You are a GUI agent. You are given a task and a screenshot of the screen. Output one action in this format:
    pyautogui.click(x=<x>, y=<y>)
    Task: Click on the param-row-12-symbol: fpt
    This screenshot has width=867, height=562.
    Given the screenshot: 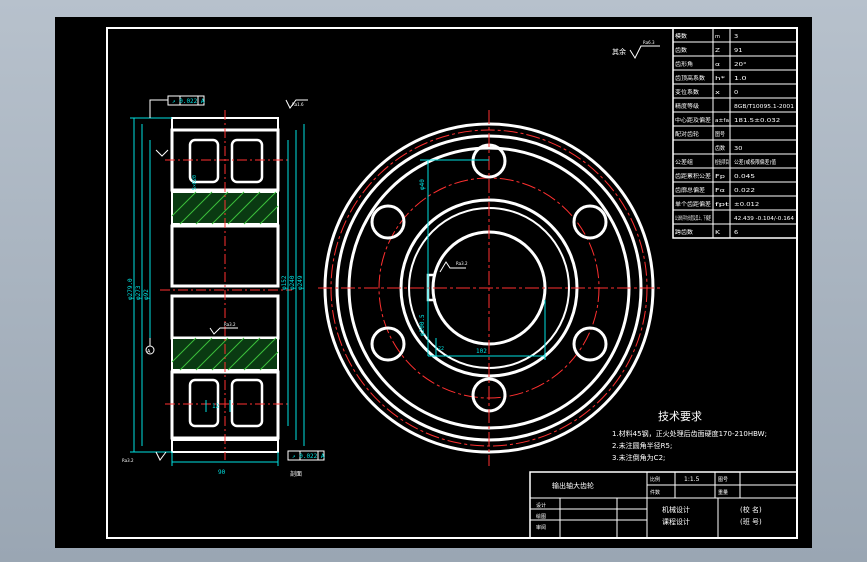 What is the action you would take?
    pyautogui.click(x=723, y=205)
    